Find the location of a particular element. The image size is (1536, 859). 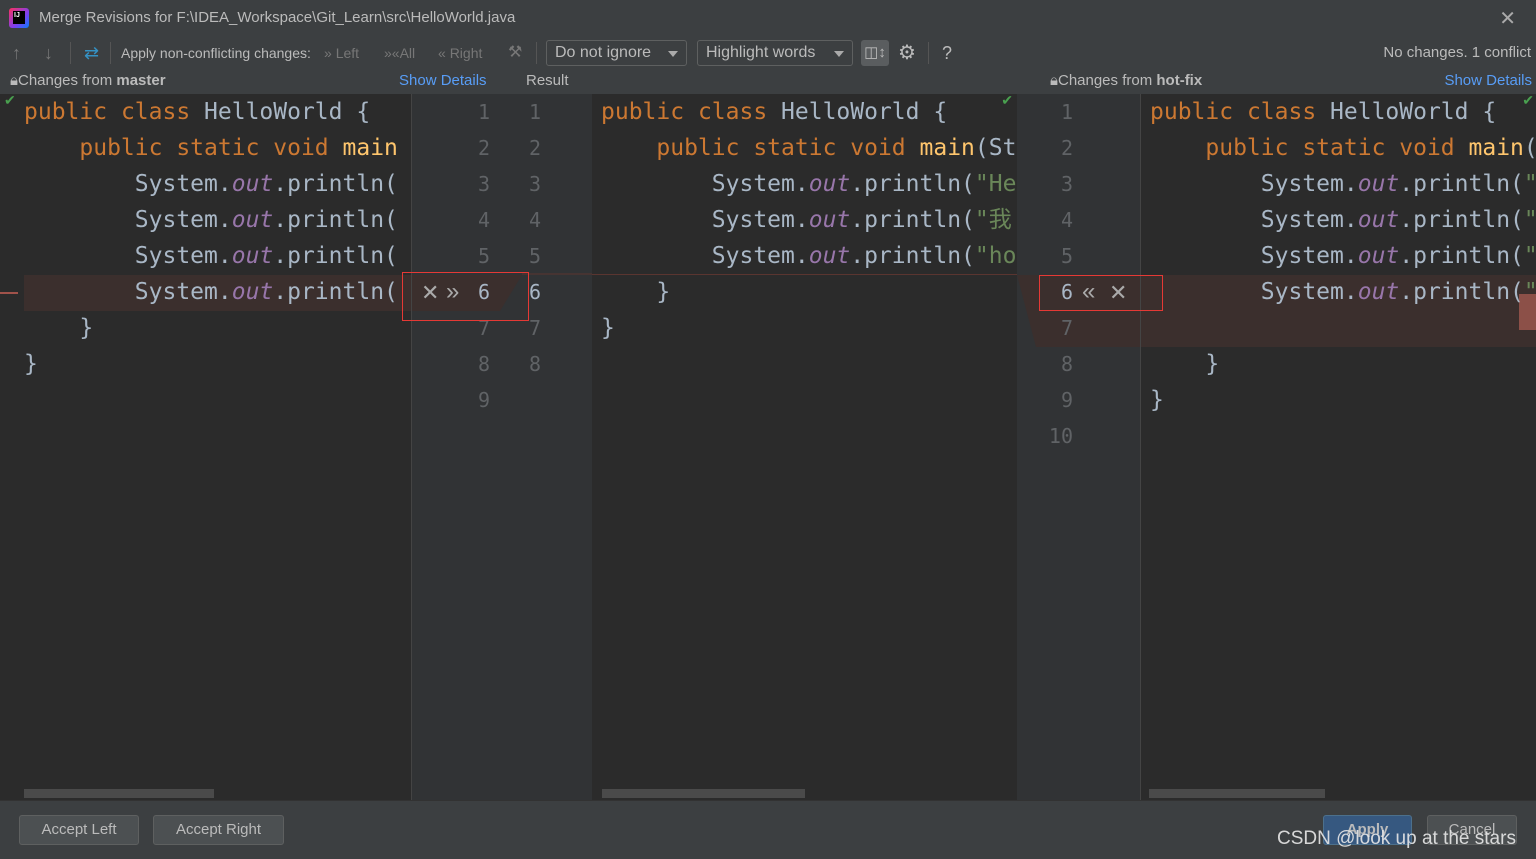

accept-left-button: Accept Left is located at coordinates (79, 830).